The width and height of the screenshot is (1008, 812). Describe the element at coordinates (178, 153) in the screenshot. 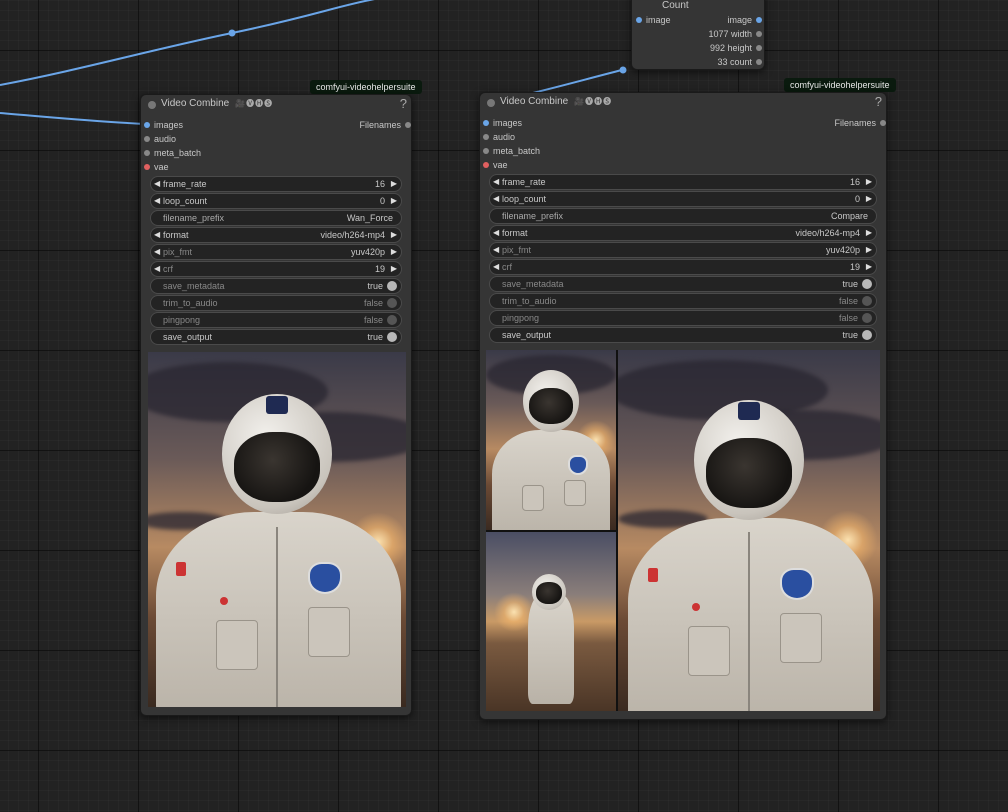

I see `input-slot-label: meta_batch` at that location.